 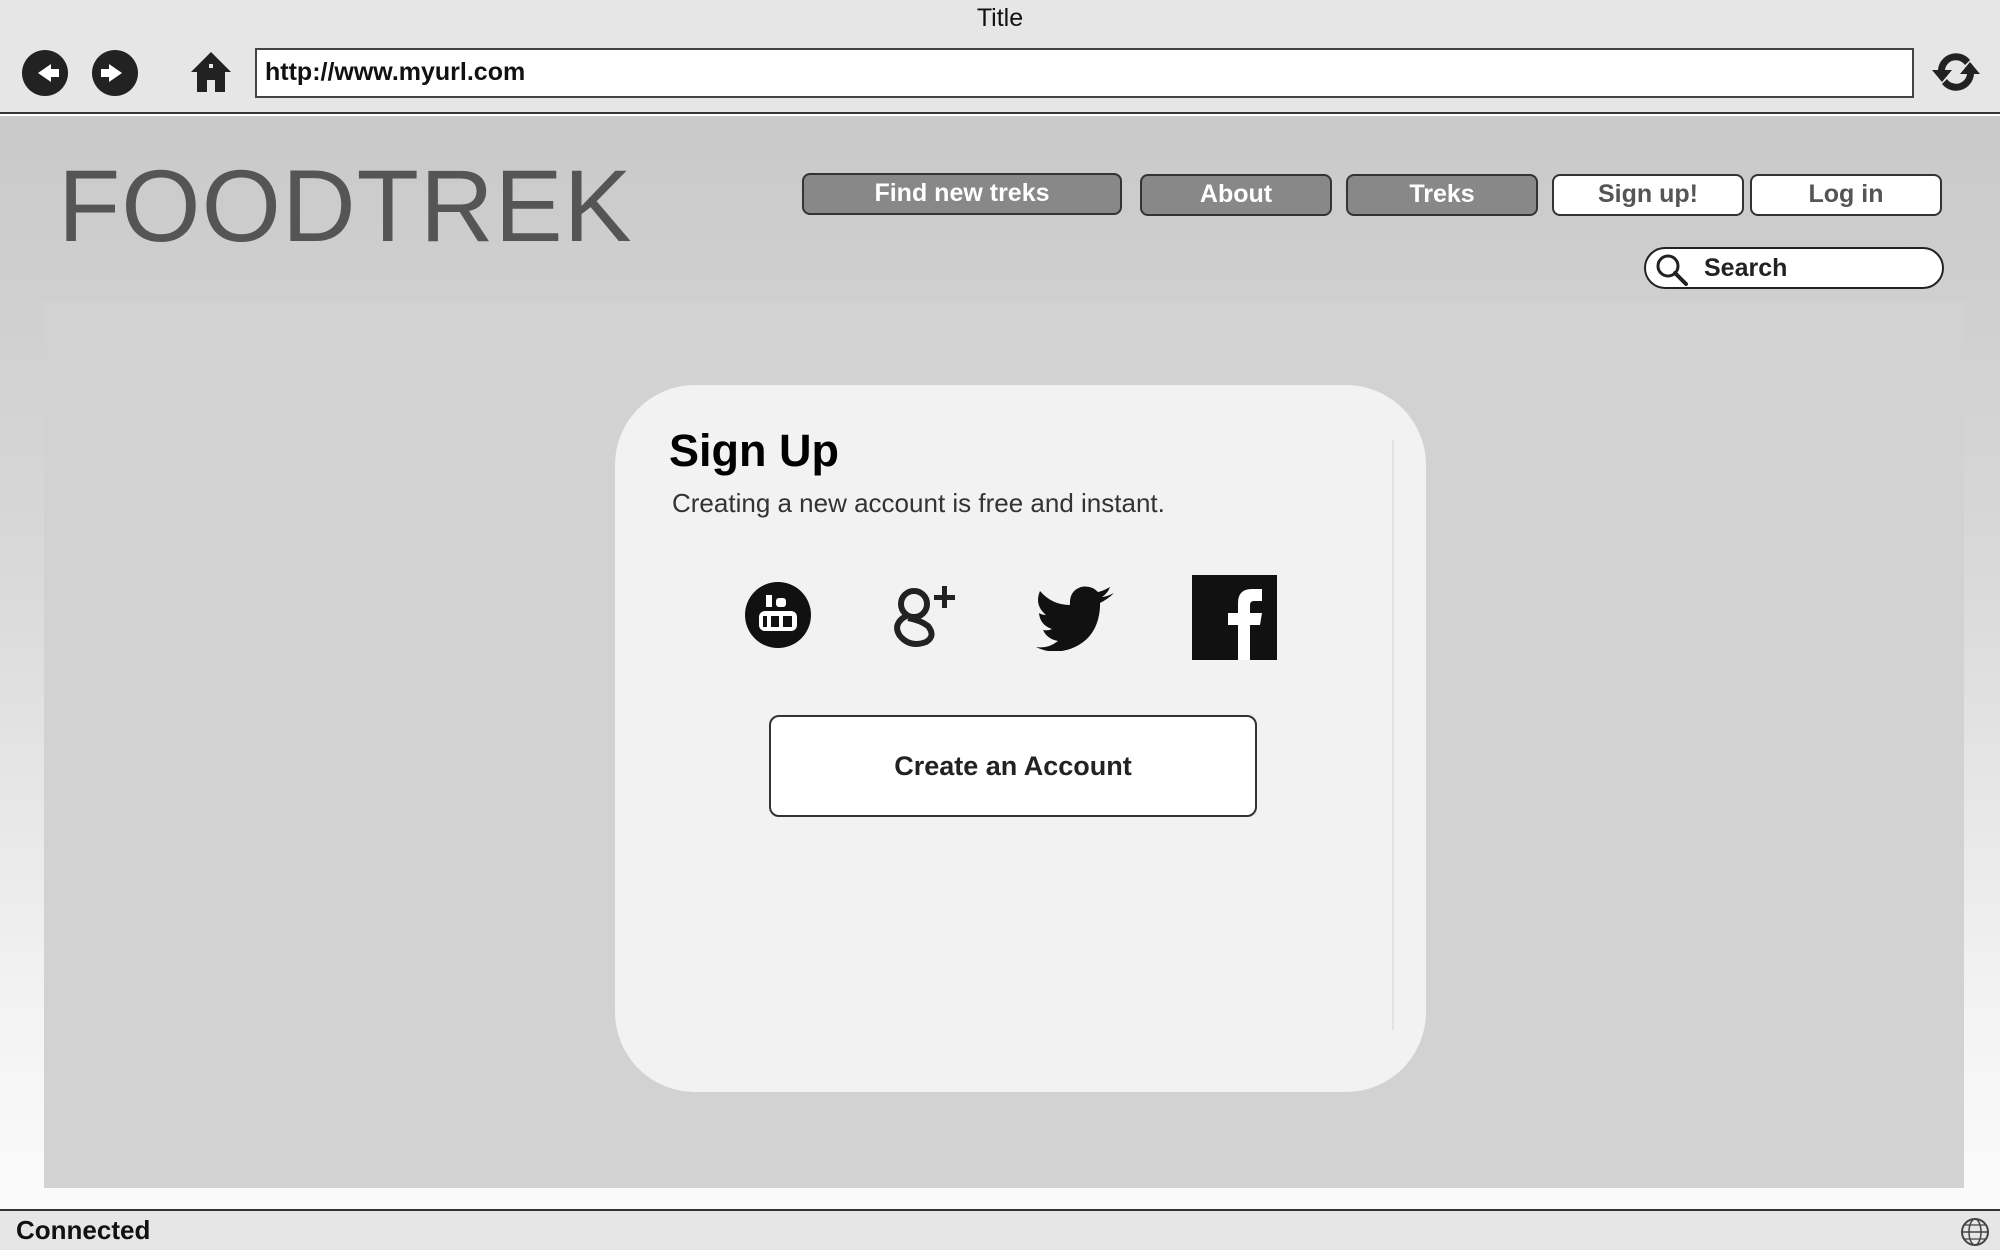 I want to click on status-bar: Connected, so click(x=1000, y=1229).